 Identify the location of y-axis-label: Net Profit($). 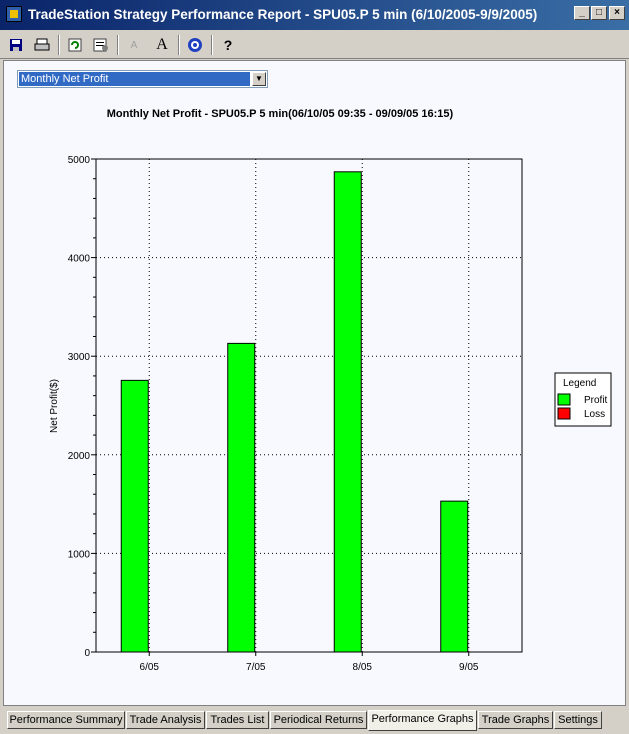
(54, 406).